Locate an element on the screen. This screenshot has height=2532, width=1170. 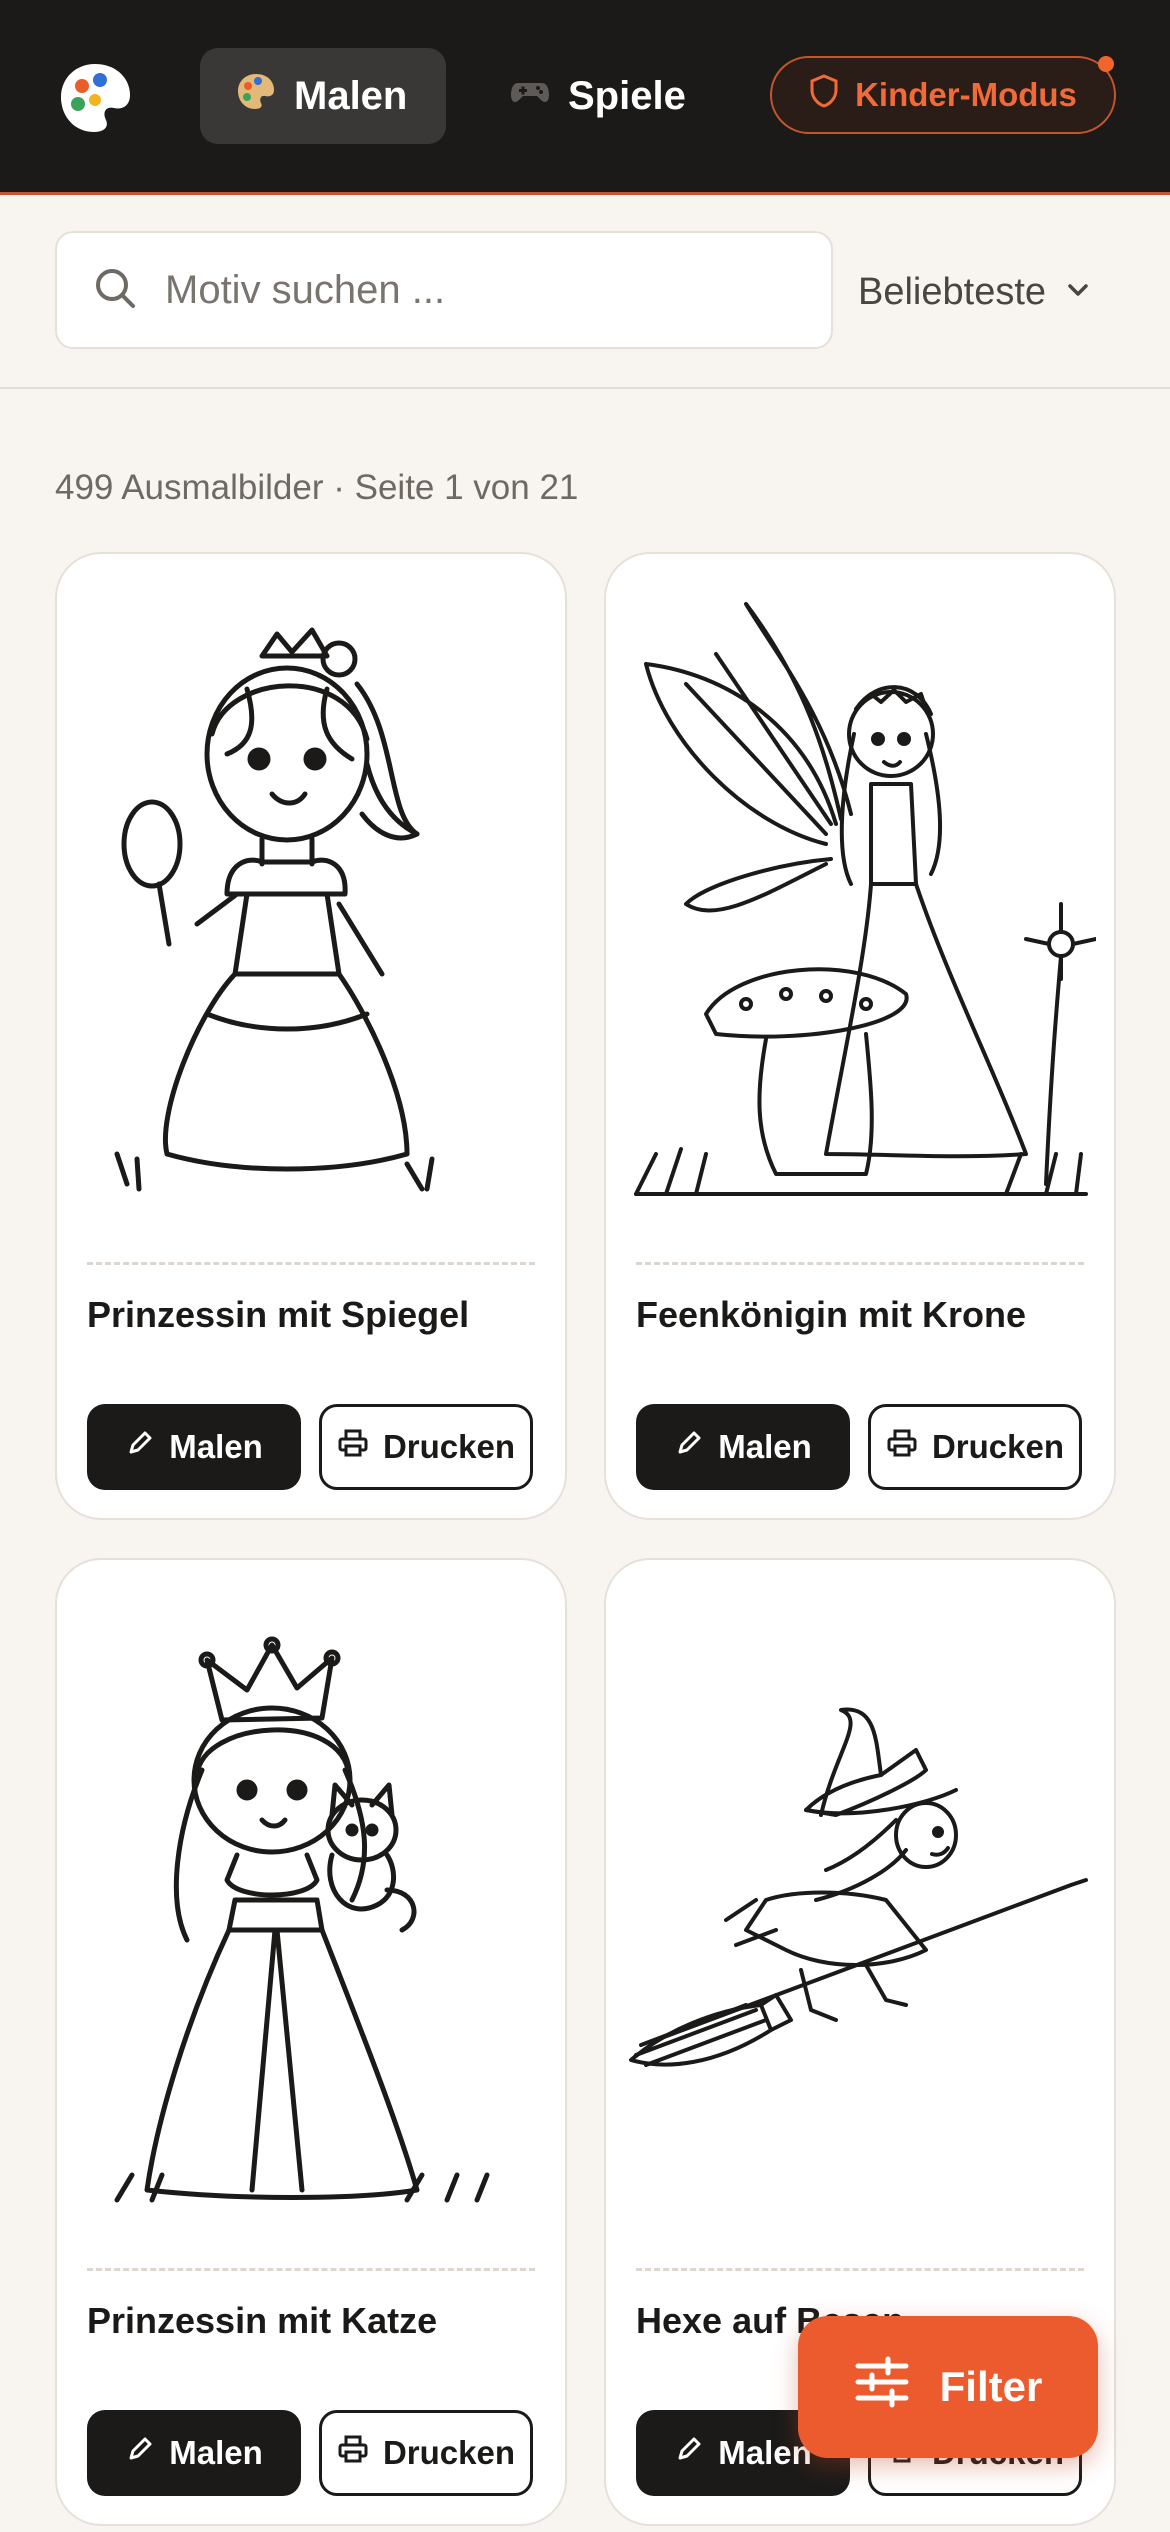
tab-malen: Malen is located at coordinates (323, 96).